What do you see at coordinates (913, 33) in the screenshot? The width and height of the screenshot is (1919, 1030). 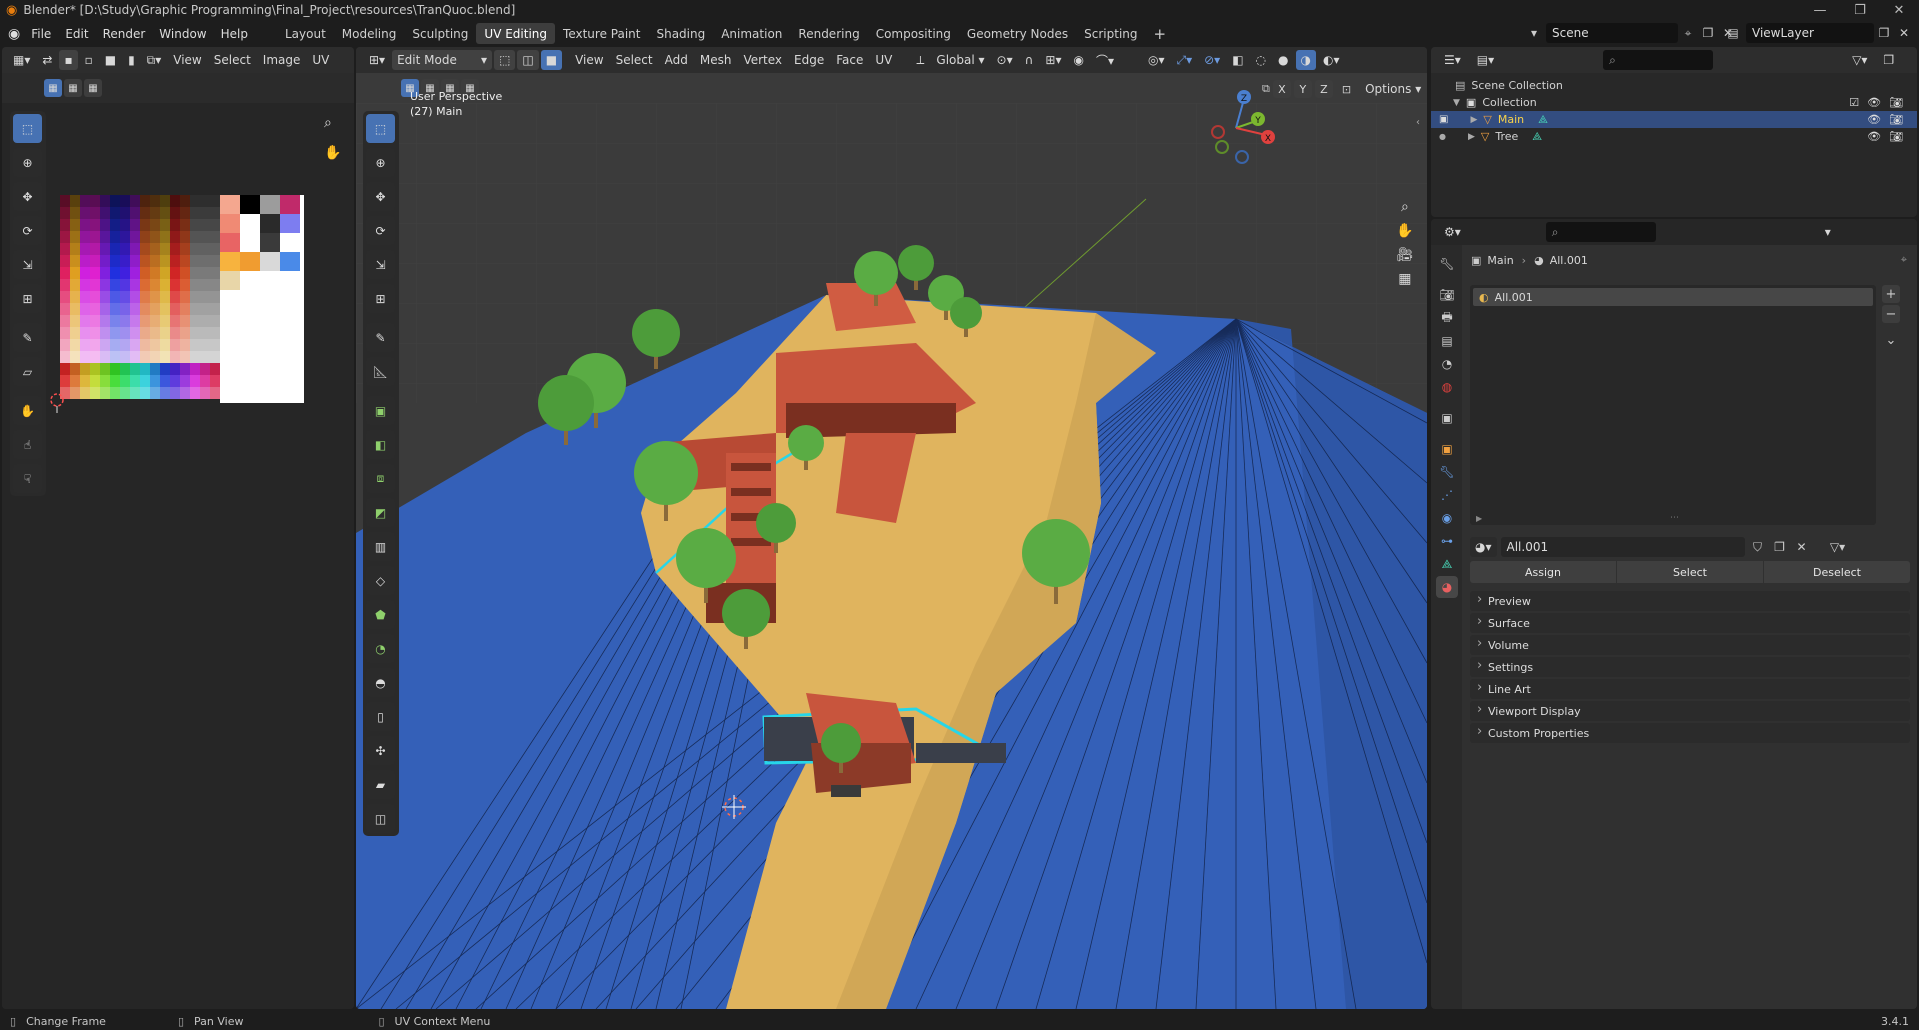 I see `tab-compositing: Compositing` at bounding box center [913, 33].